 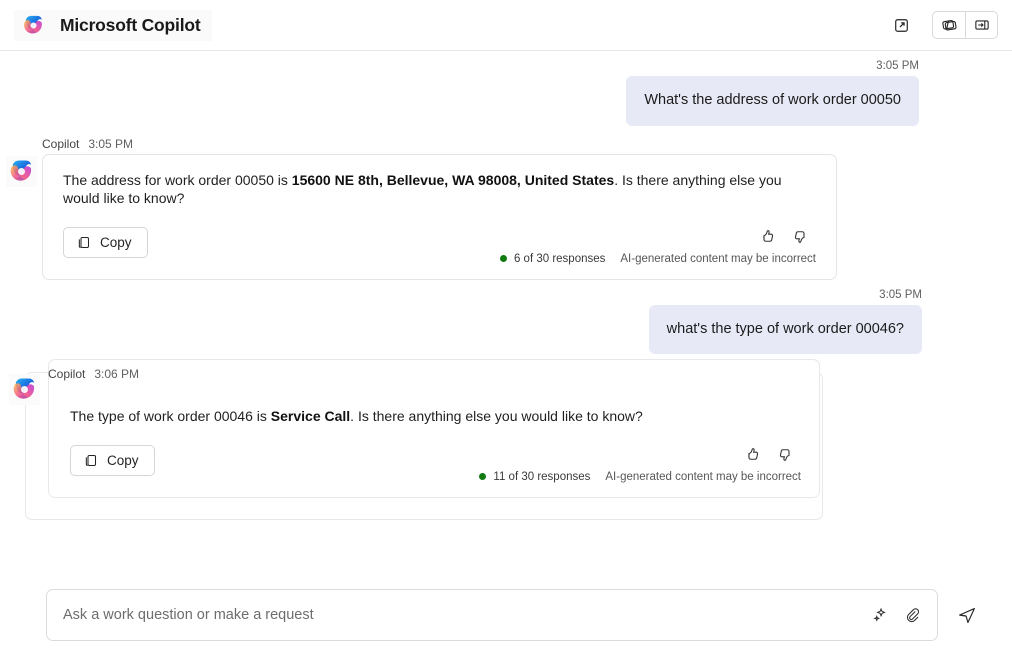 I want to click on collapse-panel-icon, so click(x=981, y=25).